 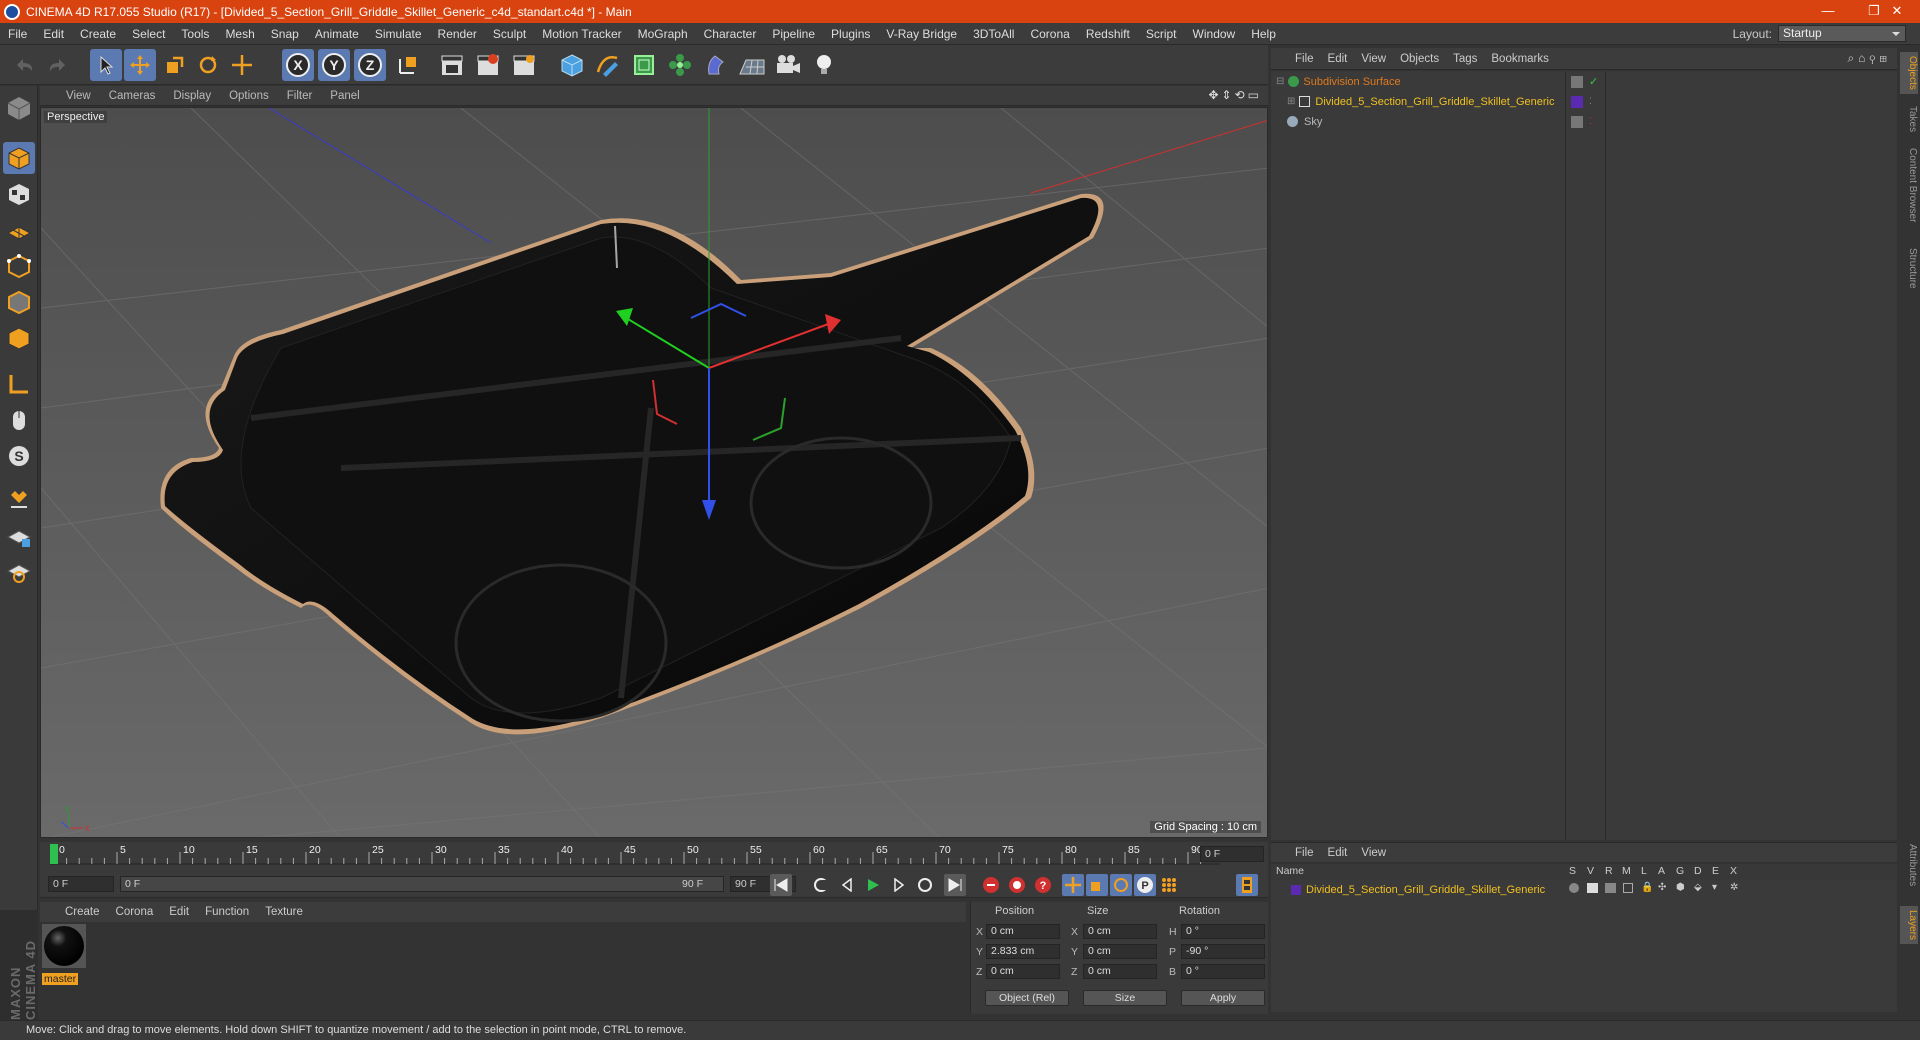 What do you see at coordinates (53, 34) in the screenshot?
I see `menu-edit: Edit` at bounding box center [53, 34].